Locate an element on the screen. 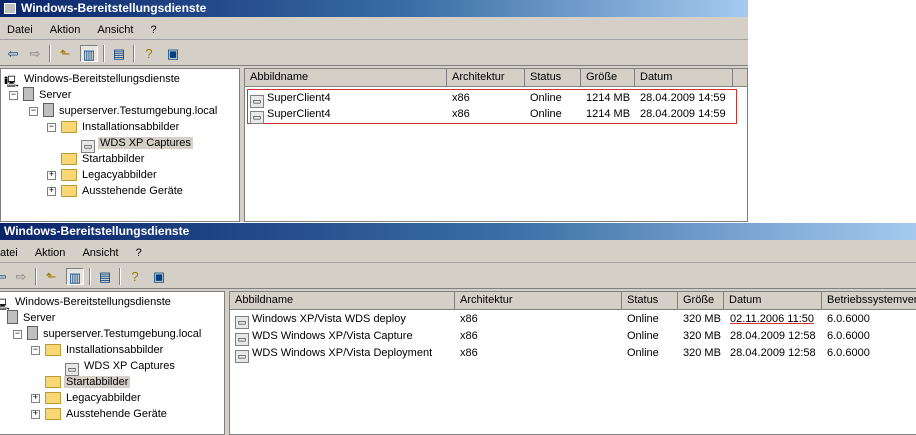 Image resolution: width=916 pixels, height=435 pixels. top-title-bar: Windows-Bereitstellungsdienste is located at coordinates (374, 8).